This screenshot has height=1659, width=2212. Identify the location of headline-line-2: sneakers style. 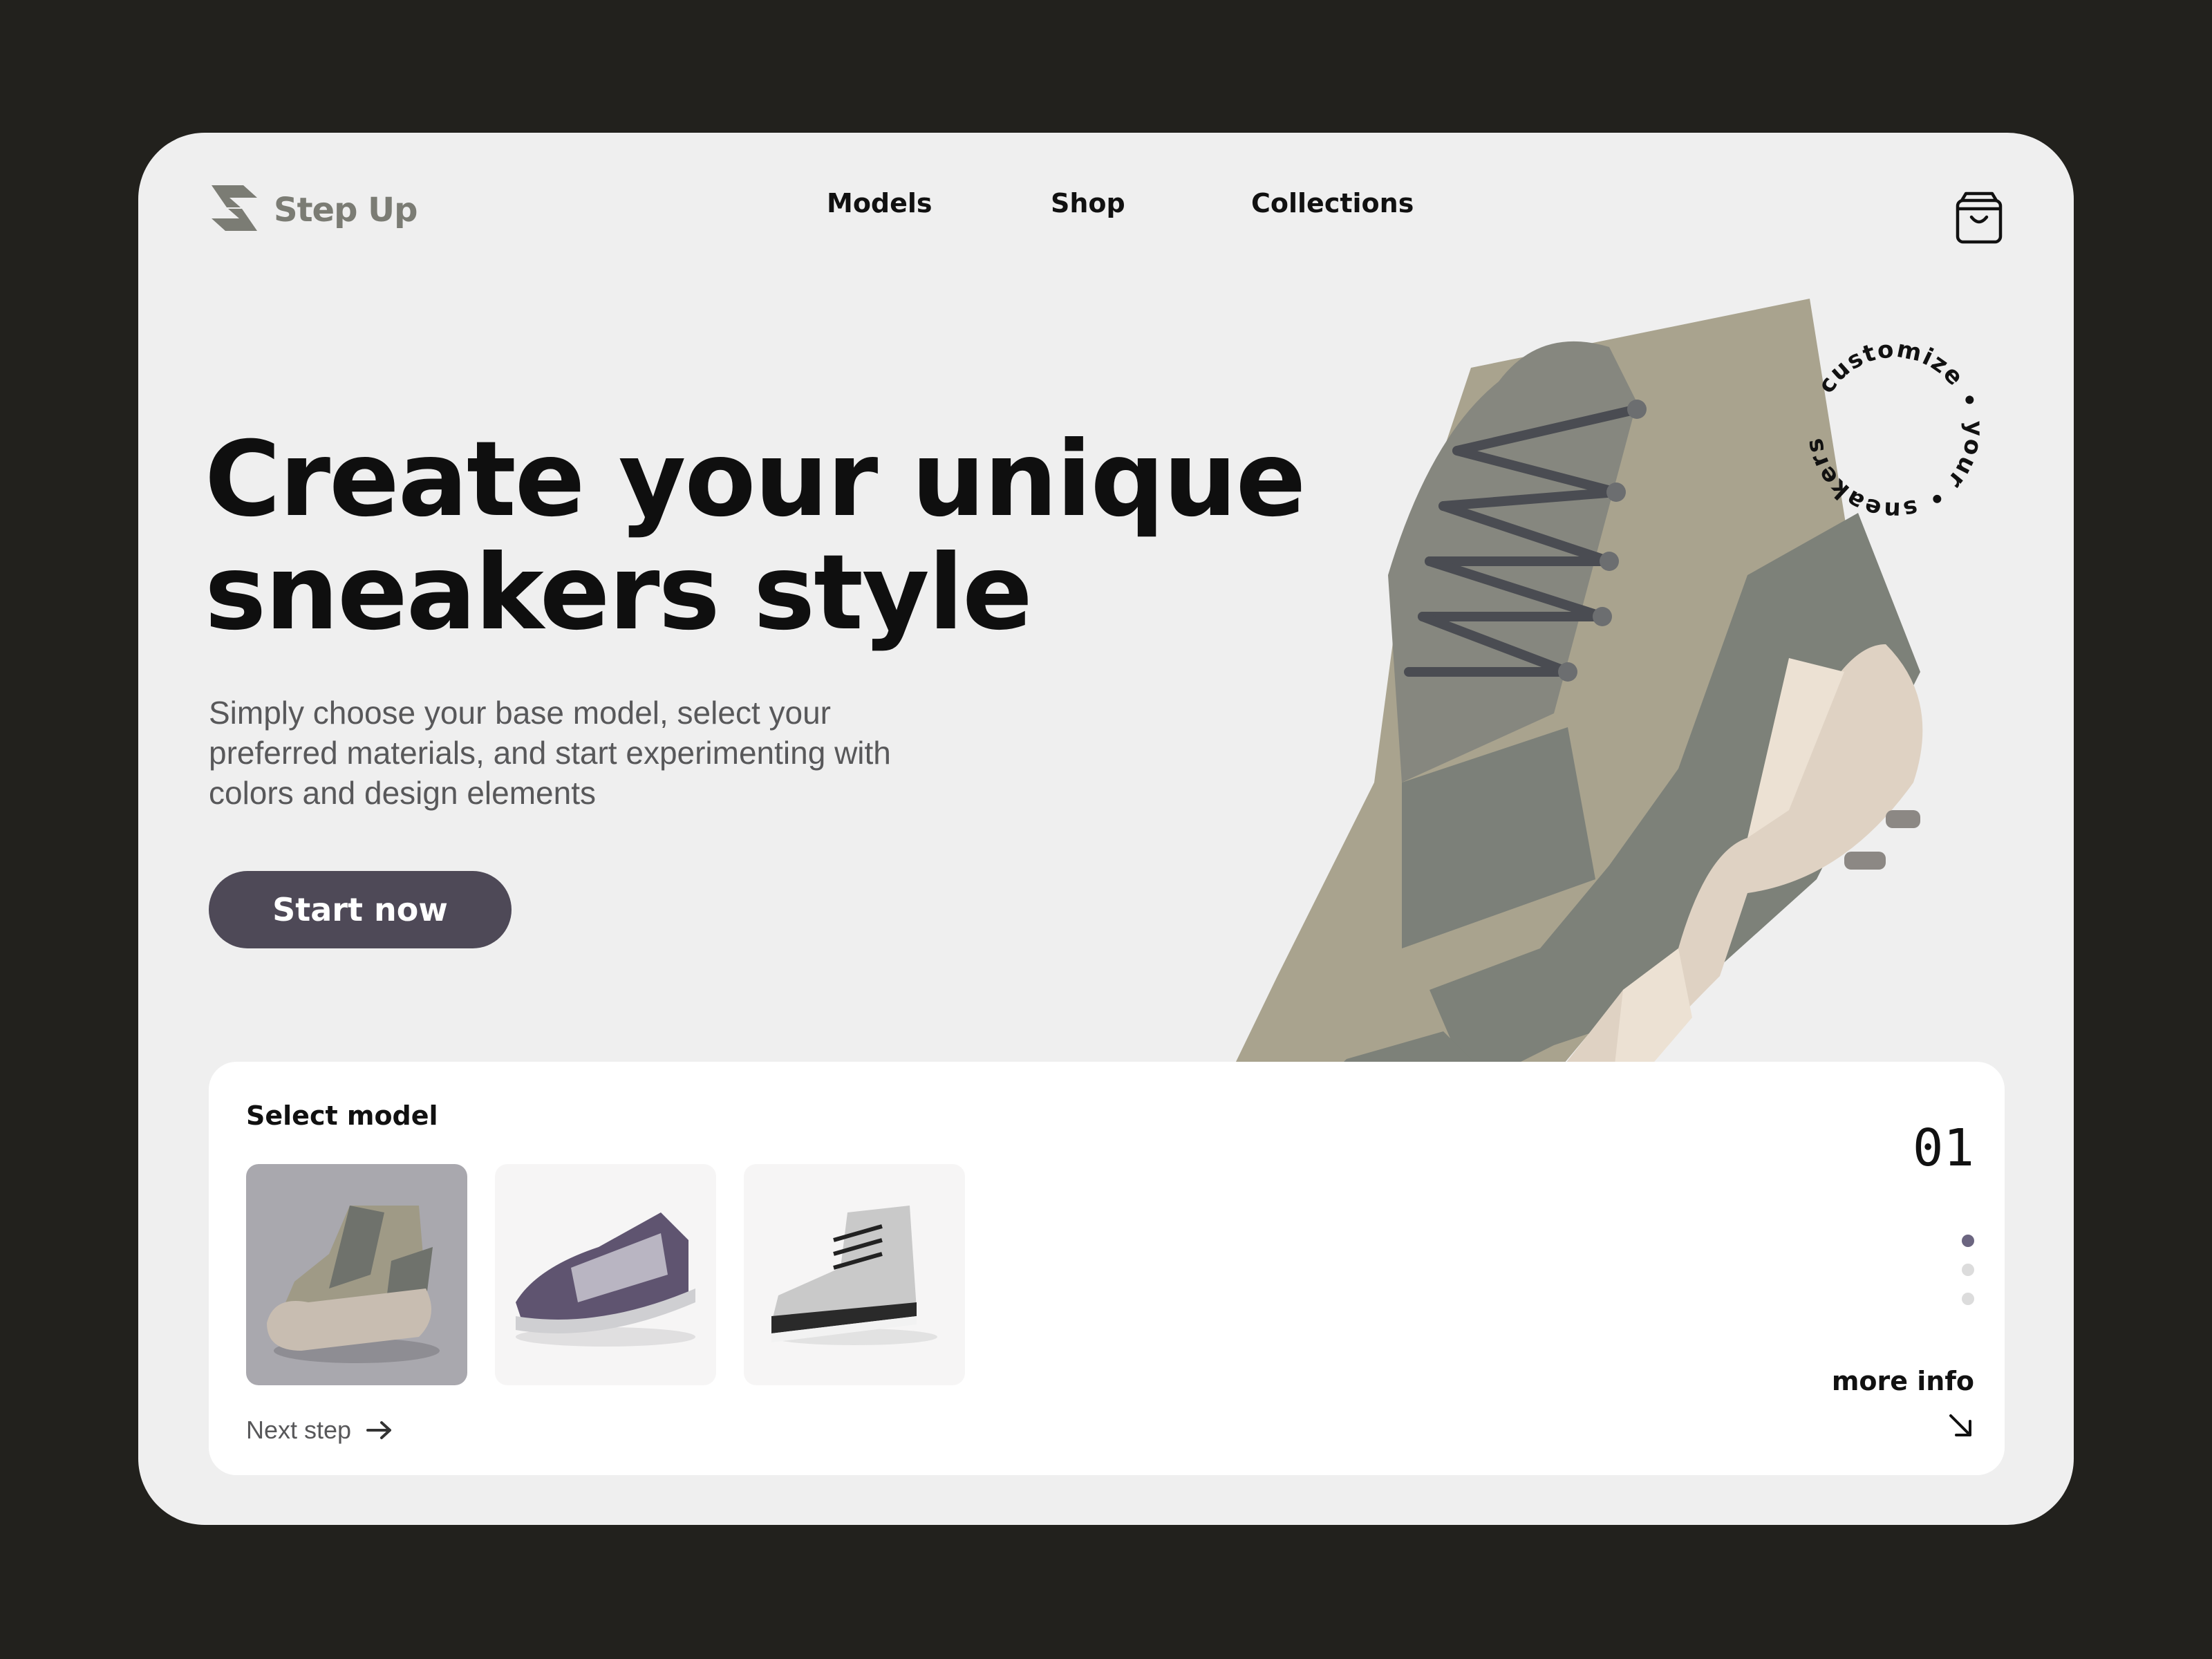
(619, 593).